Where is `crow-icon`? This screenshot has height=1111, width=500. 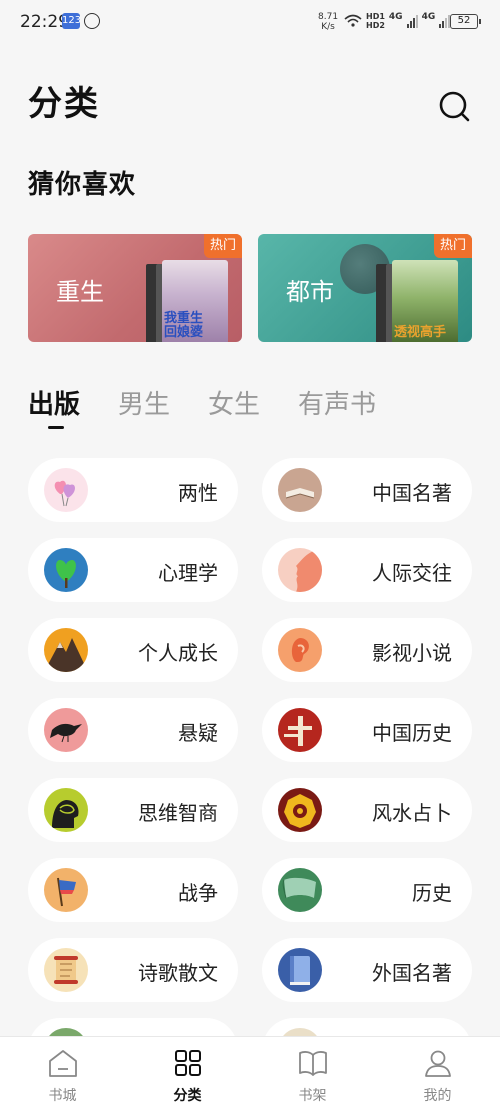
crow-icon is located at coordinates (66, 730).